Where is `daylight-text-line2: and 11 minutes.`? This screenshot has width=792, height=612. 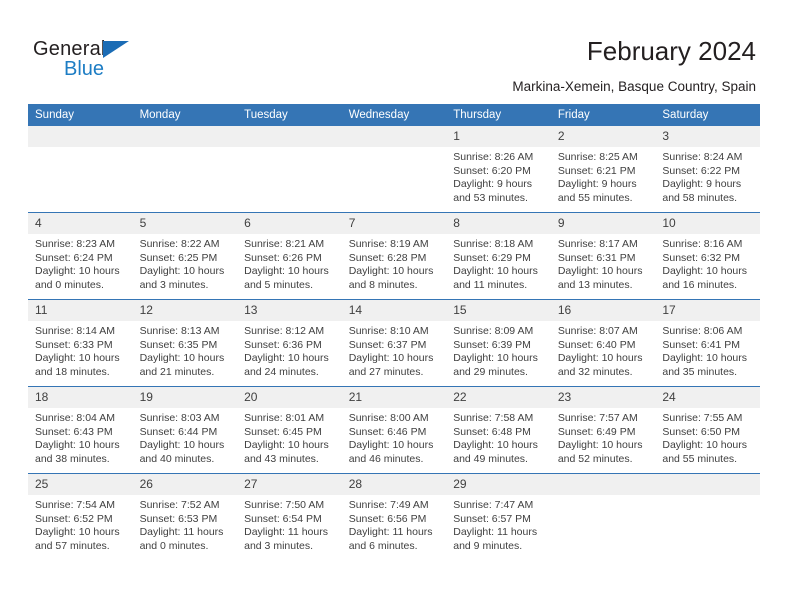
daylight-text-line2: and 11 minutes. is located at coordinates (490, 284).